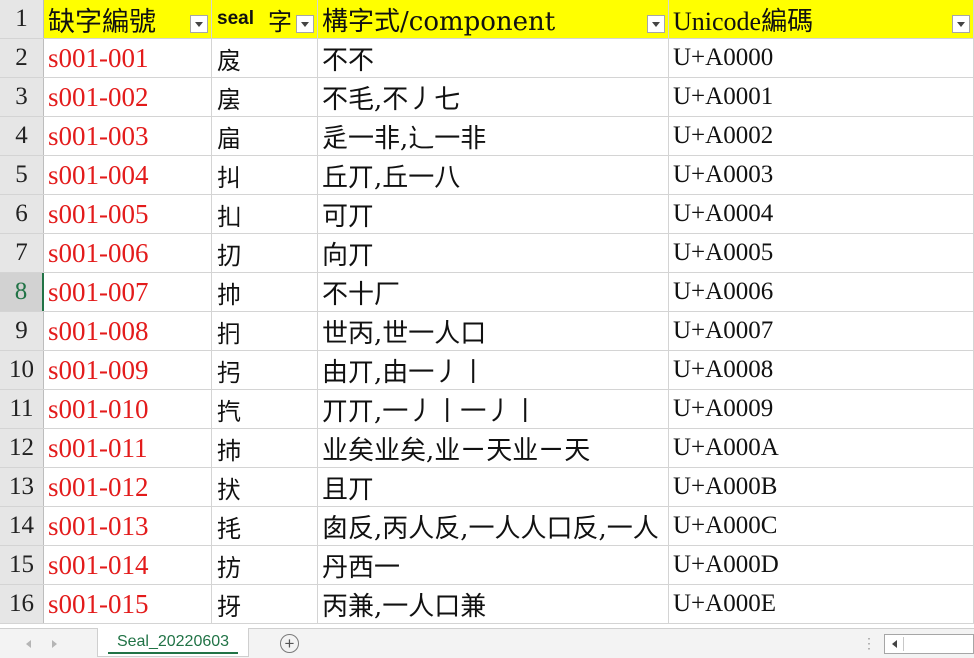 The image size is (974, 658). Describe the element at coordinates (128, 487) in the screenshot. I see `cell-id: s001-012` at that location.